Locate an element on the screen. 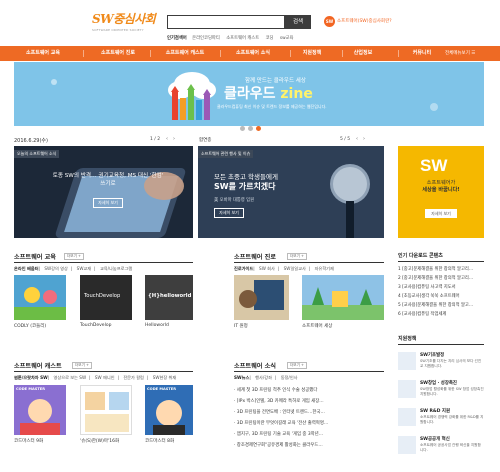 The height and width of the screenshot is (472, 500). sw-promo-link: 소프트웨어(SW)중심사회란? is located at coordinates (364, 21).